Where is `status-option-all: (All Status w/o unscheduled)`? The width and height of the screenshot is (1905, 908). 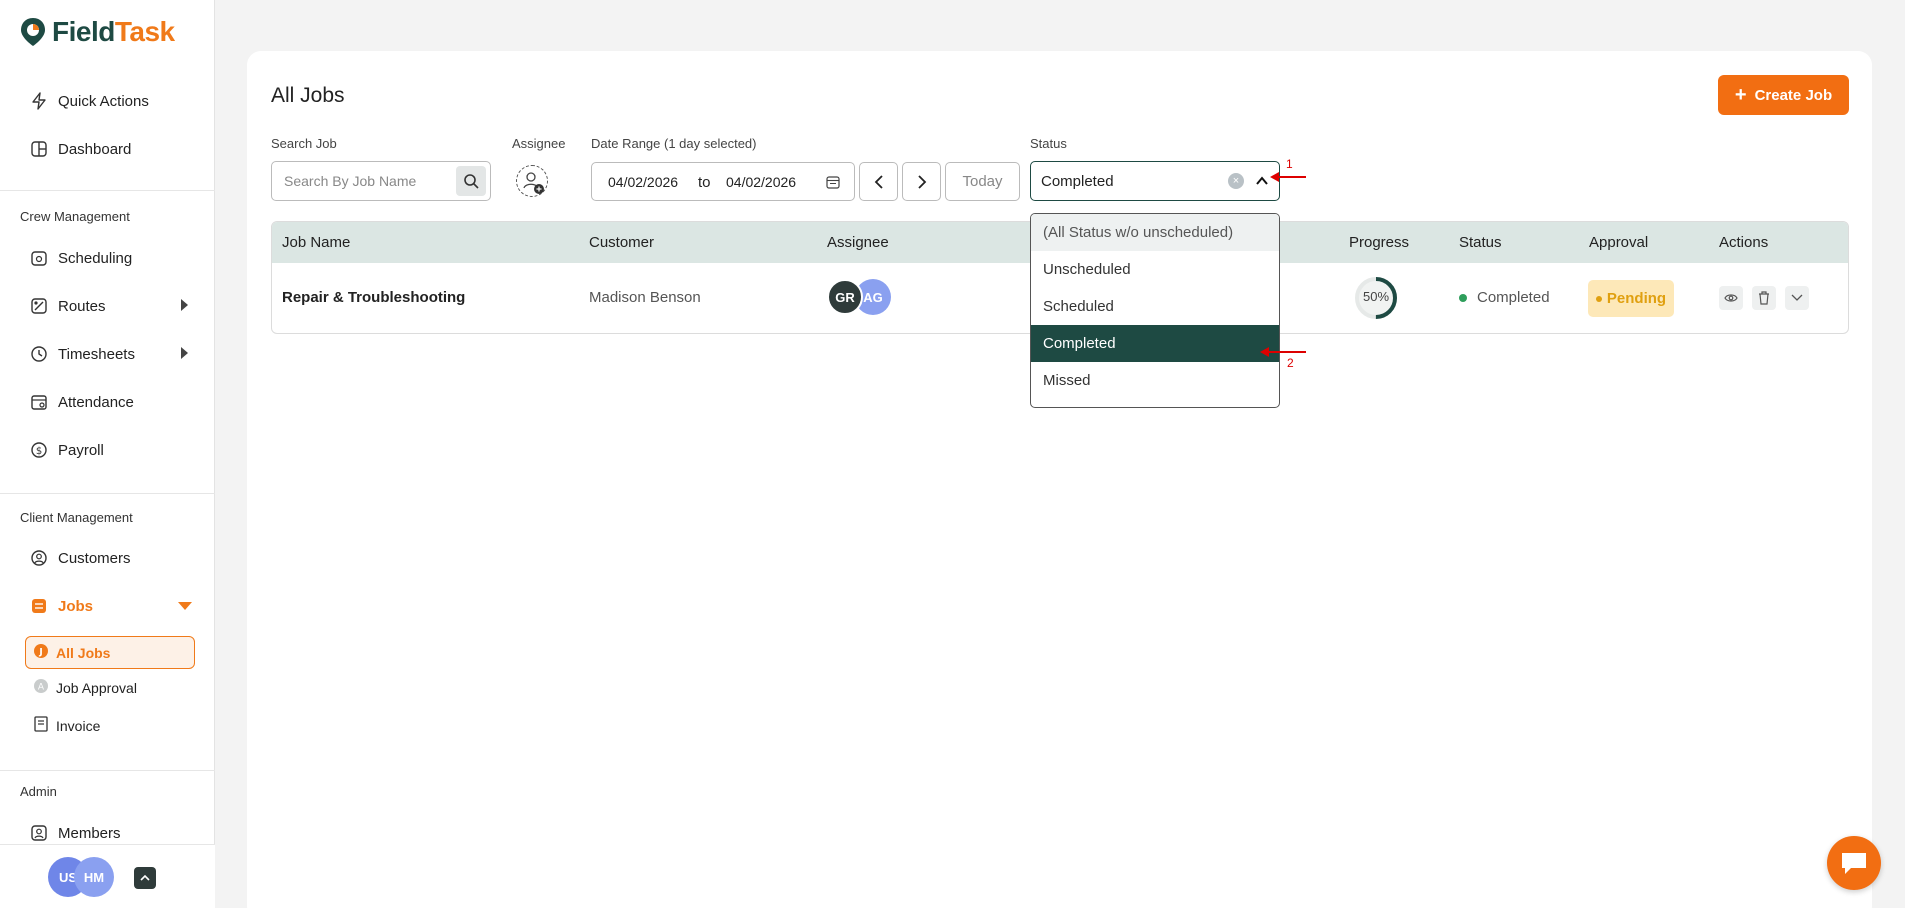 status-option-all: (All Status w/o unscheduled) is located at coordinates (1155, 232).